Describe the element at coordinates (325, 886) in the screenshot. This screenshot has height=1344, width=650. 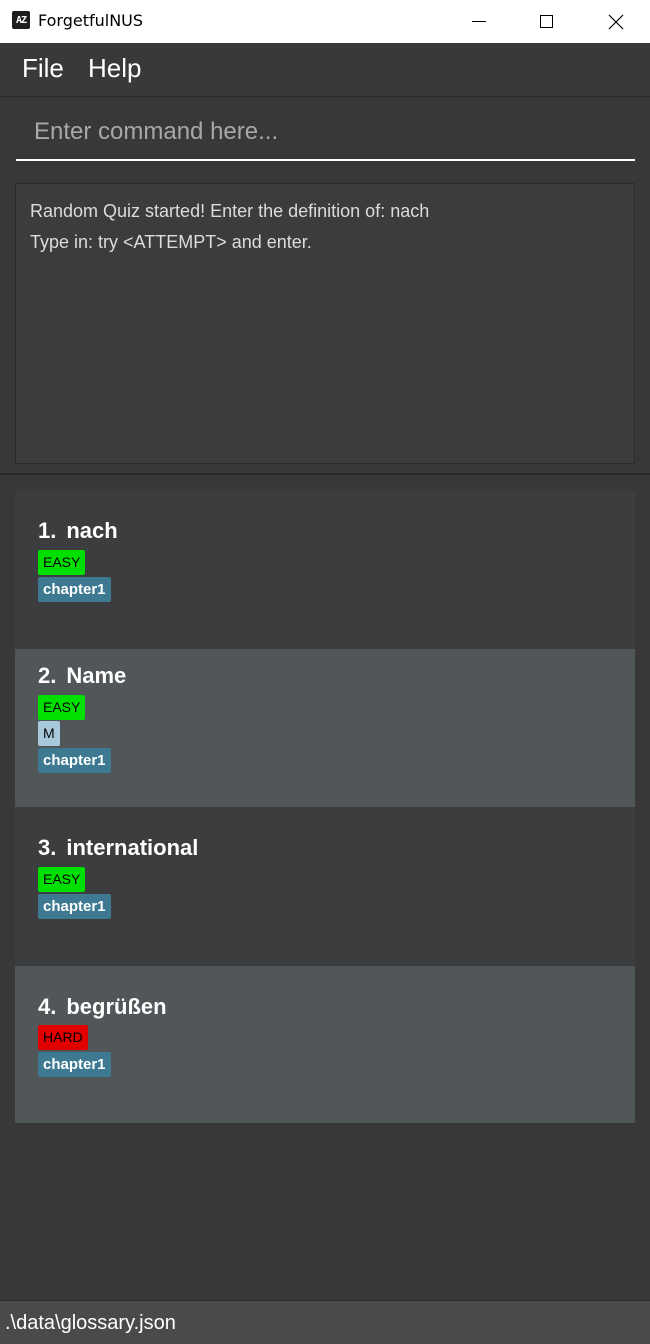
I see `flashcard-item: 3. international EASY chapter1` at that location.